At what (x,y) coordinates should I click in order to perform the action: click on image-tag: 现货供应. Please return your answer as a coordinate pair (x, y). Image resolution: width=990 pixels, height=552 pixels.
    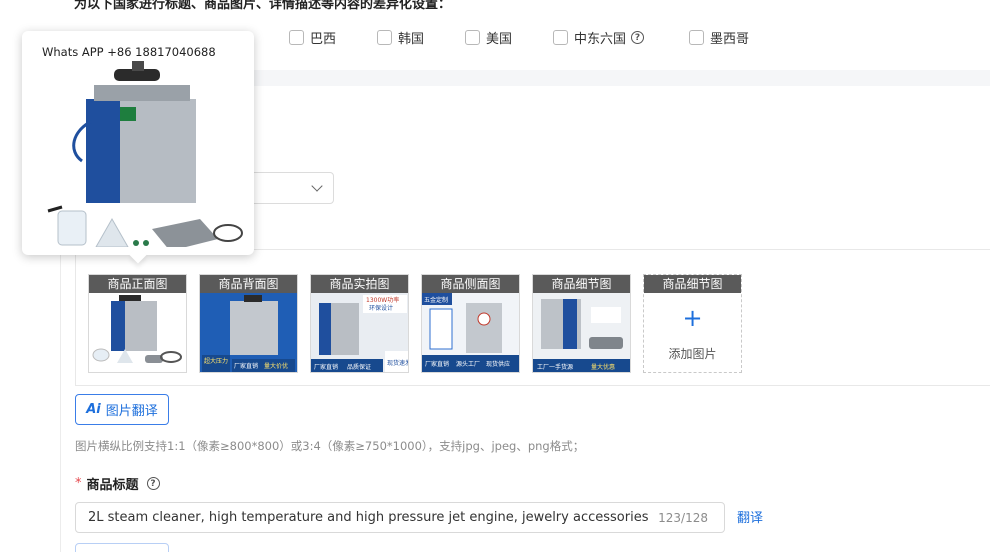
    Looking at the image, I should click on (498, 364).